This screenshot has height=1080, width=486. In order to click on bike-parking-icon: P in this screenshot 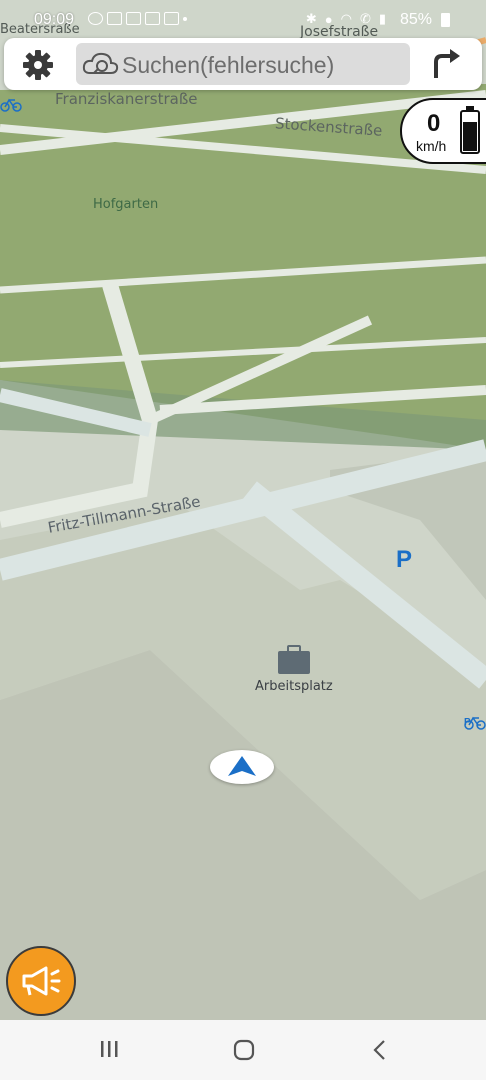, I will do `click(475, 722)`.